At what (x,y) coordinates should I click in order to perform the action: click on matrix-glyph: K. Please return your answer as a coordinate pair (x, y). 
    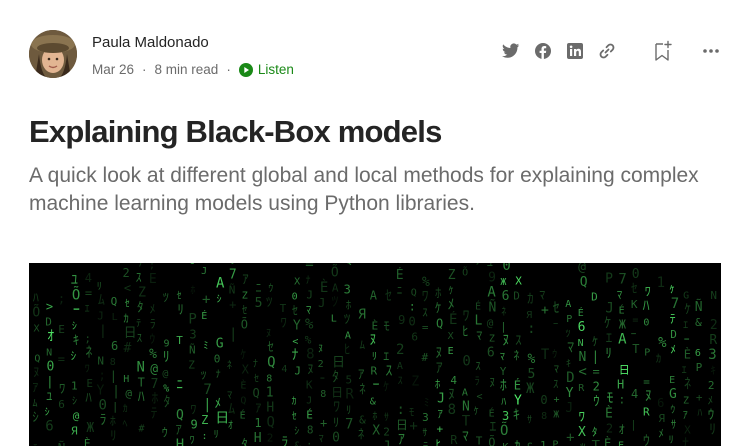
    Looking at the image, I should click on (634, 304).